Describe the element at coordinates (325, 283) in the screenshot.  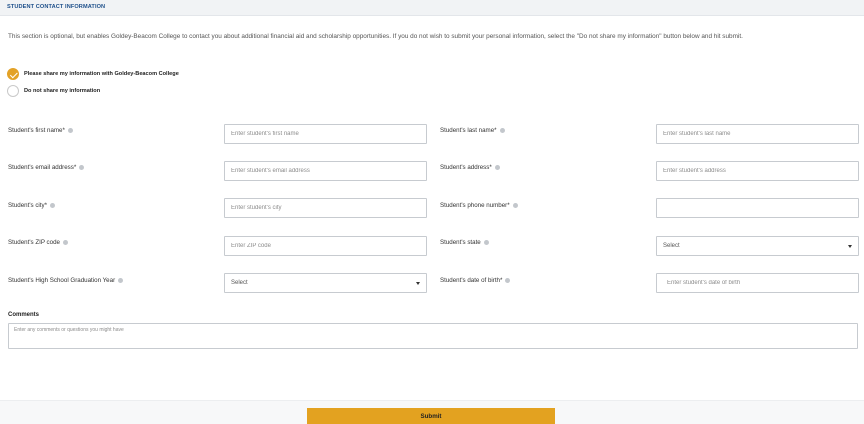
I see `grad-year-select: Select` at that location.